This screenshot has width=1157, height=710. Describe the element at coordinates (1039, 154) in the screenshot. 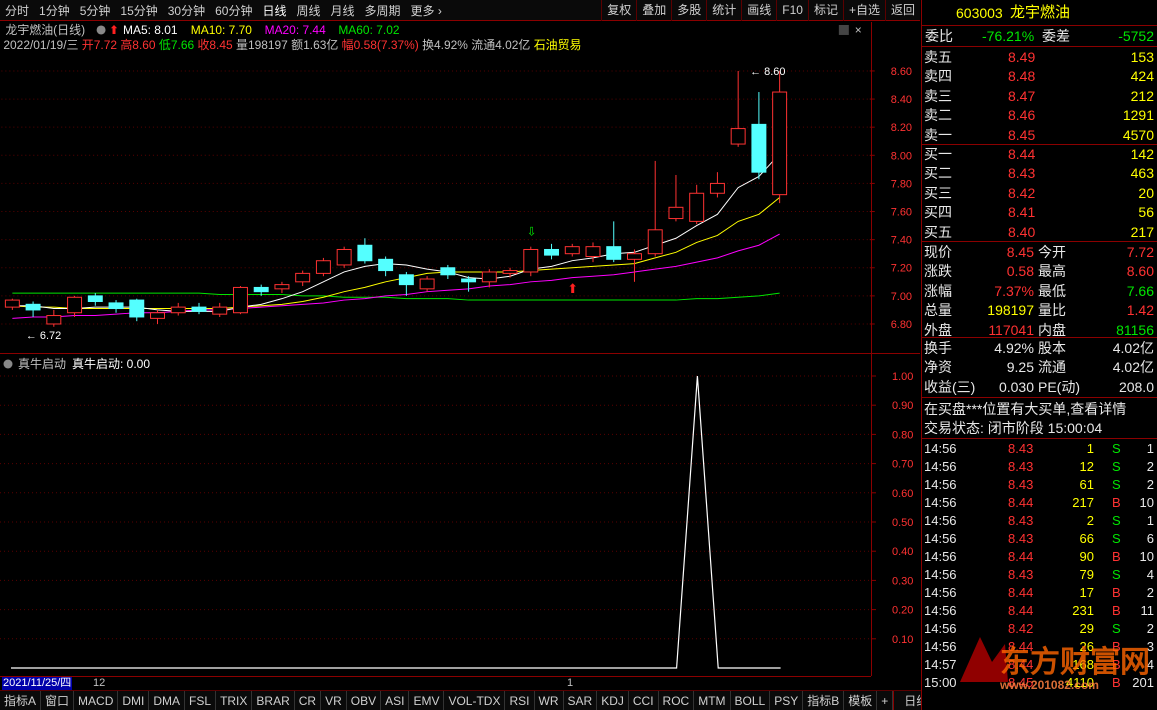

I see `quote-row: 买一 8.44 142` at that location.